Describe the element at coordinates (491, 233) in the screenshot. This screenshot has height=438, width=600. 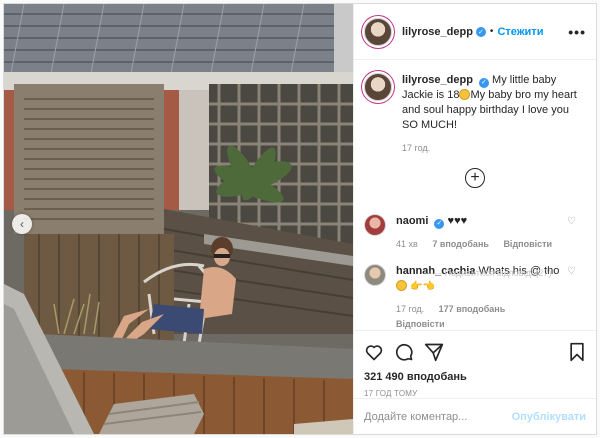
I see `comment-body: naomi ✓ ♥♥♥ 41 хв 7 вподобань Відповісти` at that location.